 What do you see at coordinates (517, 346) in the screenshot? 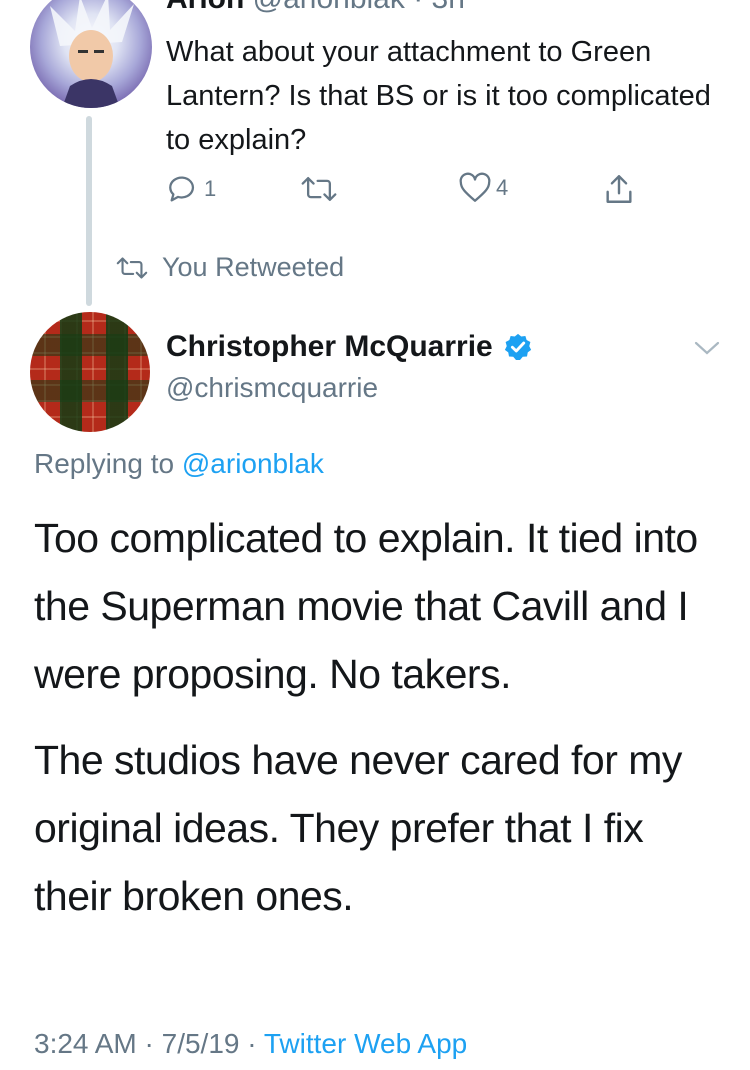
I see `verified-badge-icon` at bounding box center [517, 346].